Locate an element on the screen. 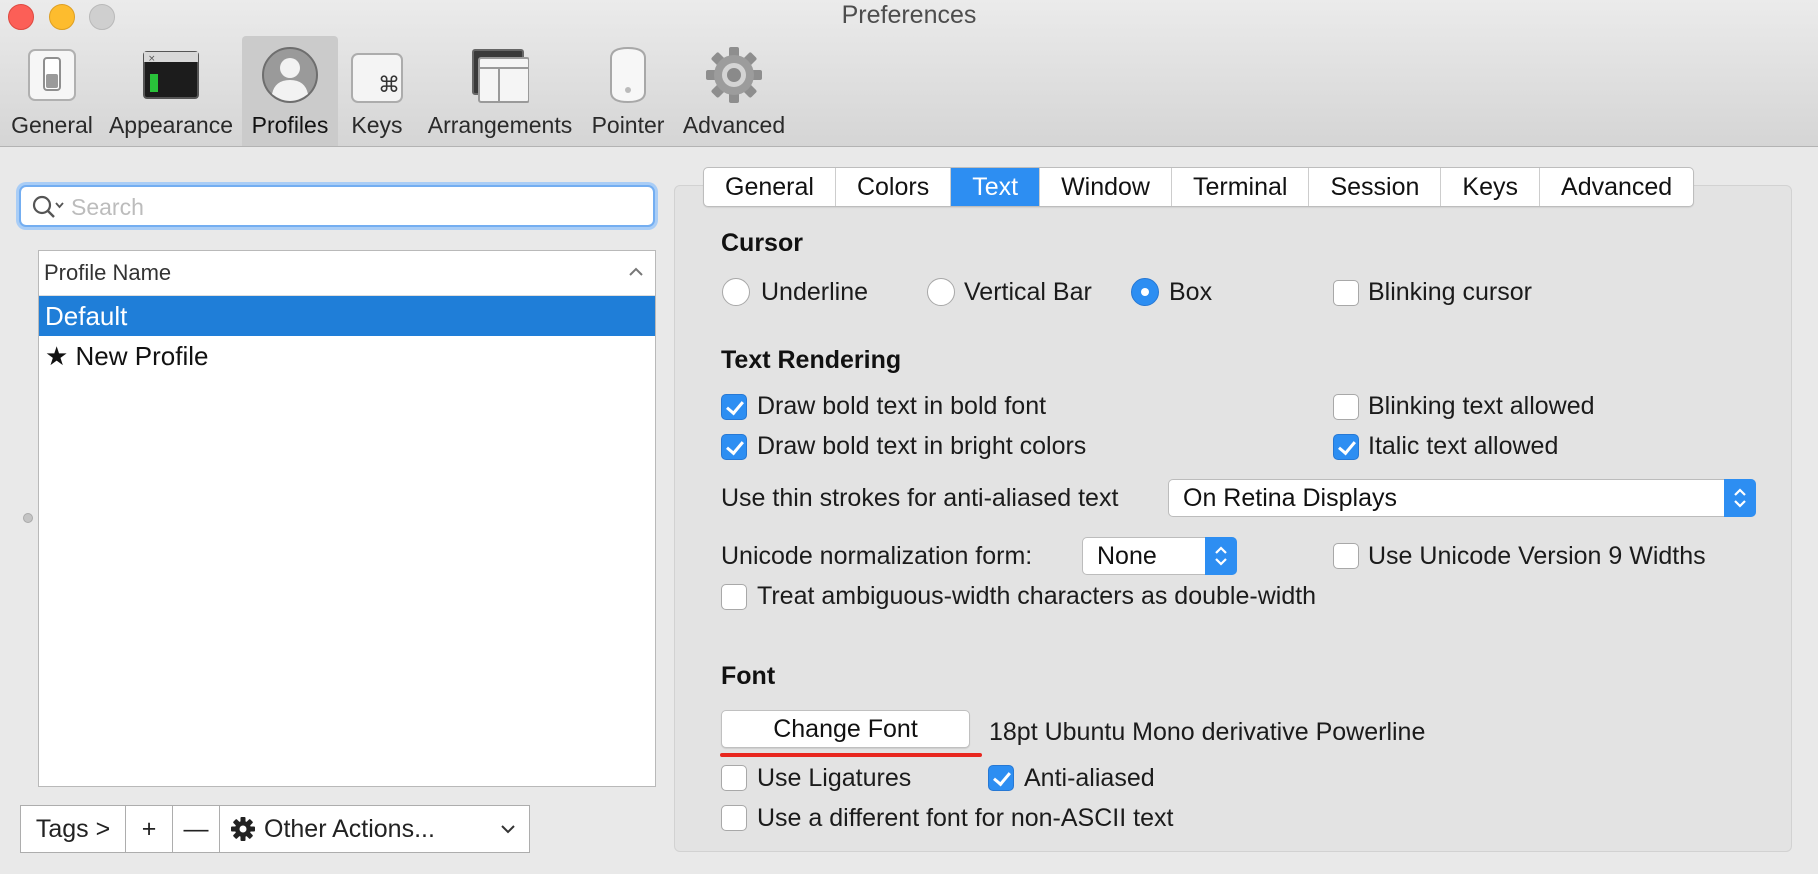  toolbar-item-appearance: × Appearance is located at coordinates (171, 91).